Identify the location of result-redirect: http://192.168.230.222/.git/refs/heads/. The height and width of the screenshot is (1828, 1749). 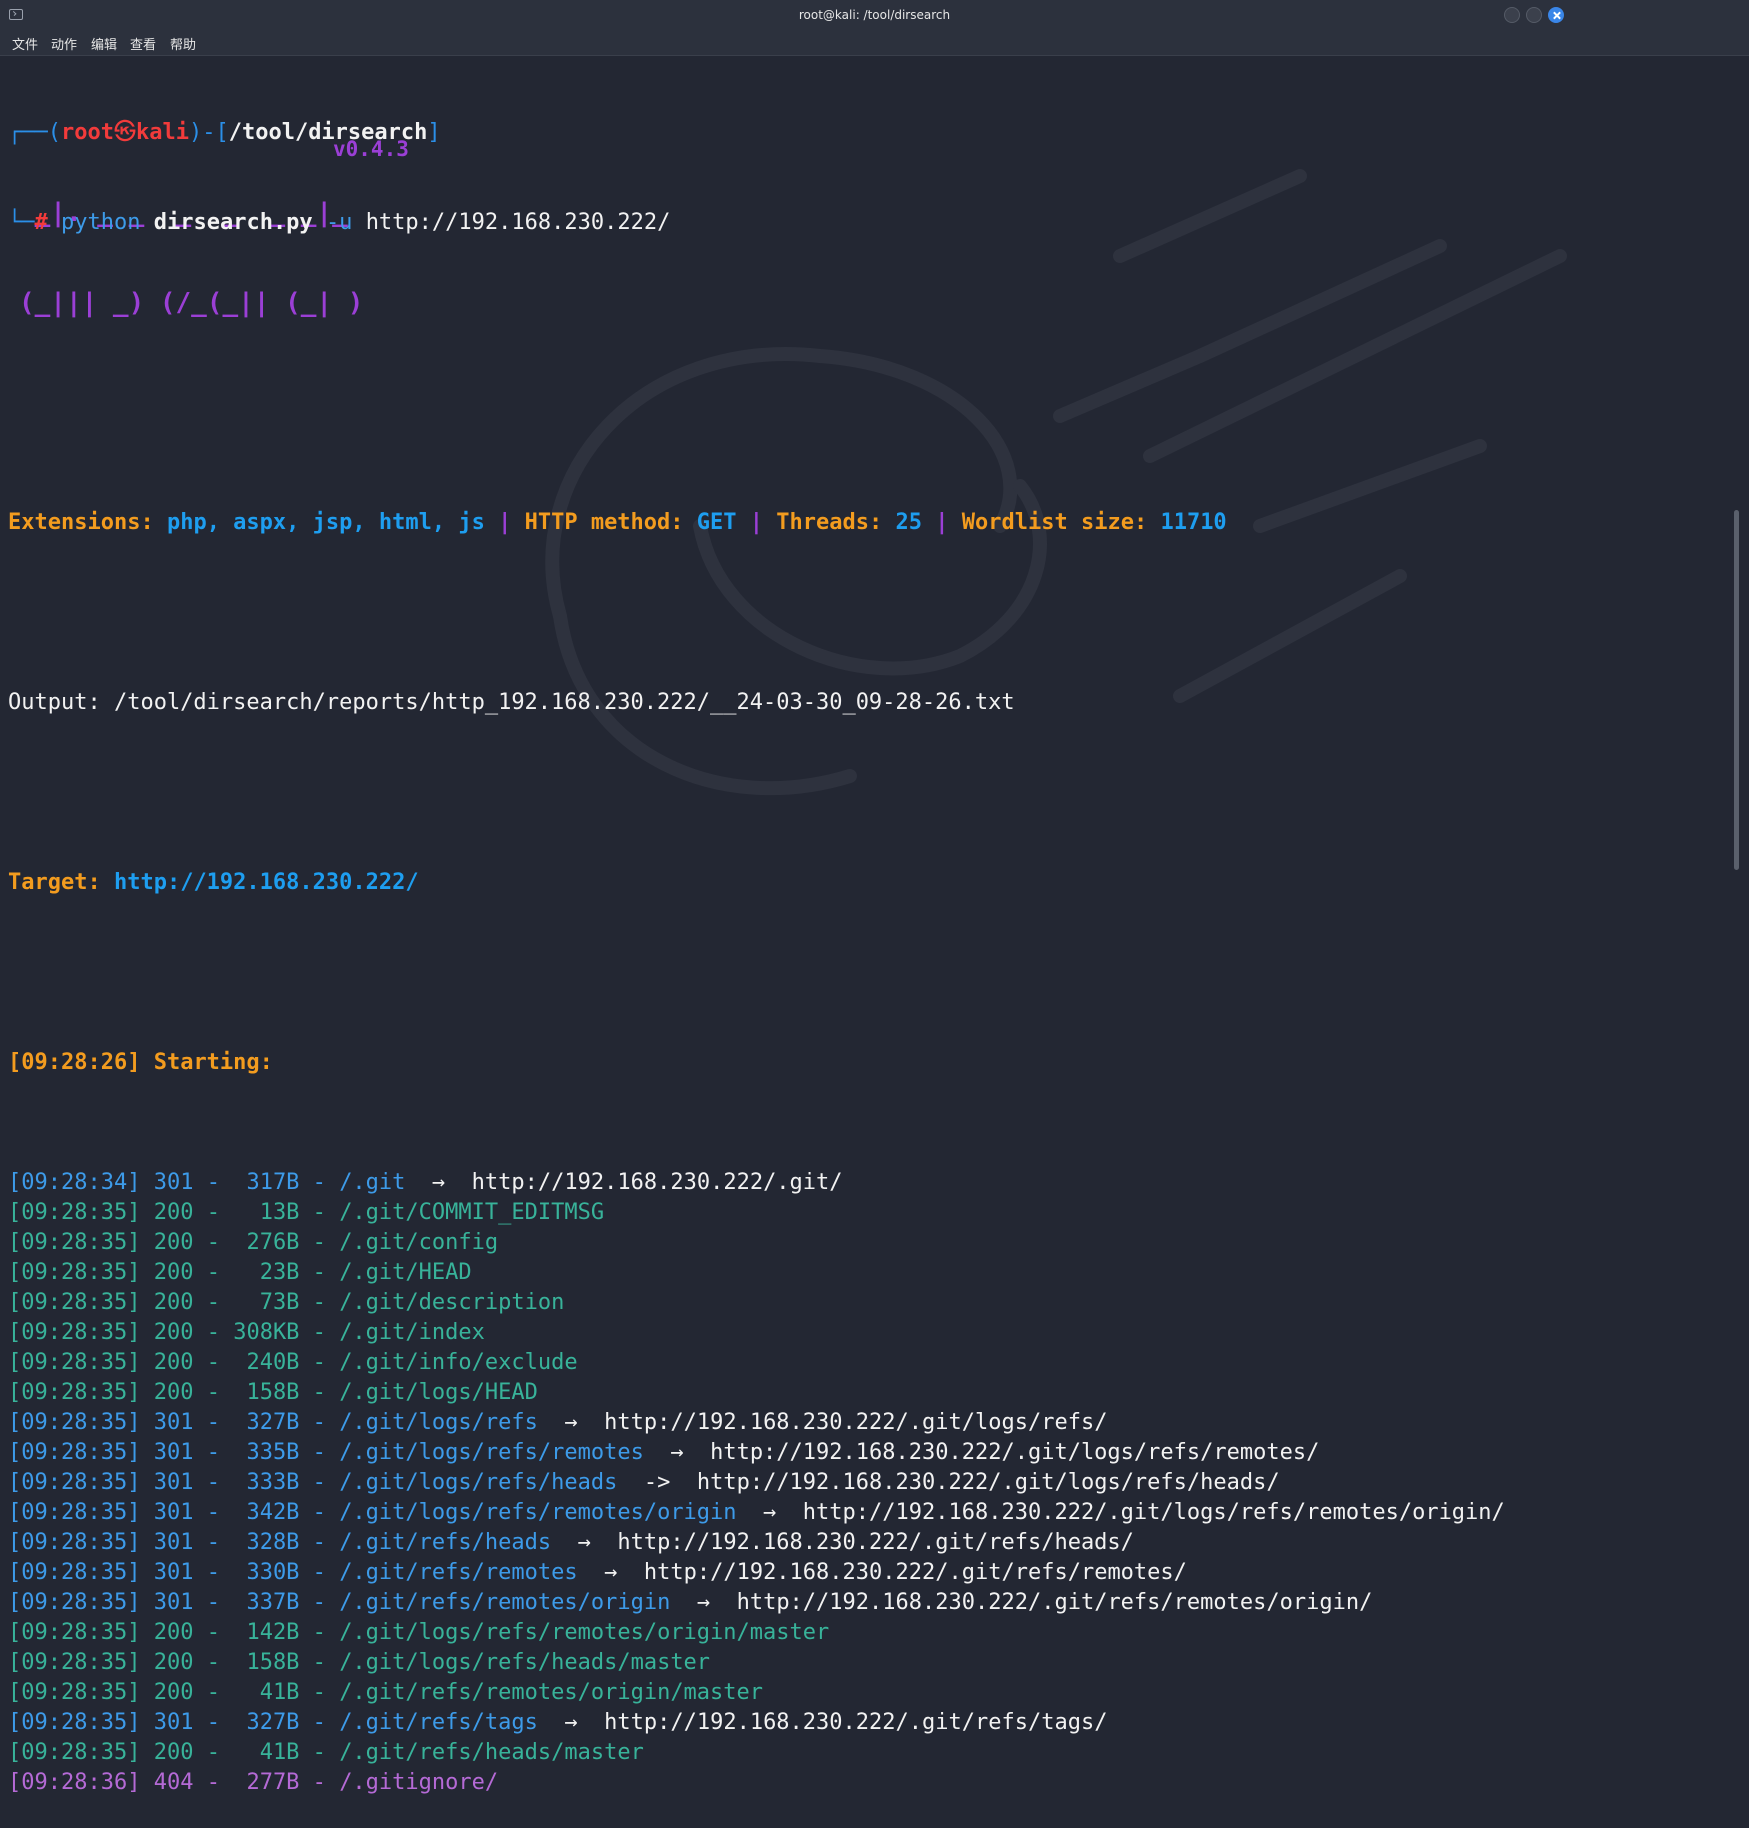
(875, 1542).